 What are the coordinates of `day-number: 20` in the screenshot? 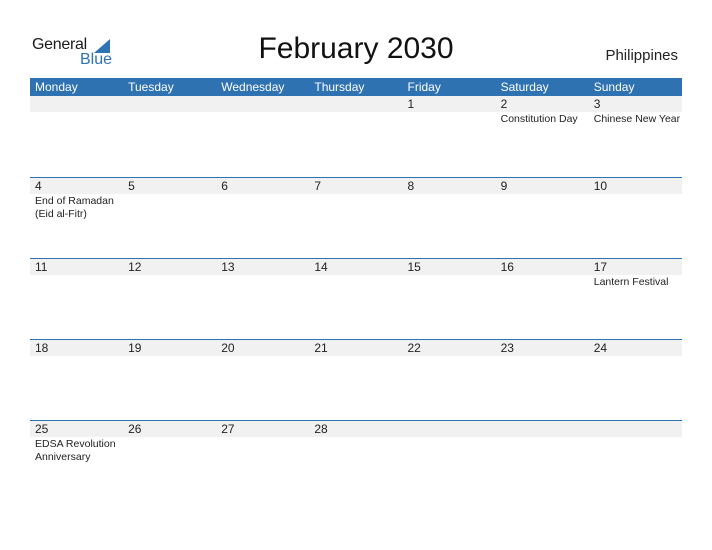 It's located at (228, 348).